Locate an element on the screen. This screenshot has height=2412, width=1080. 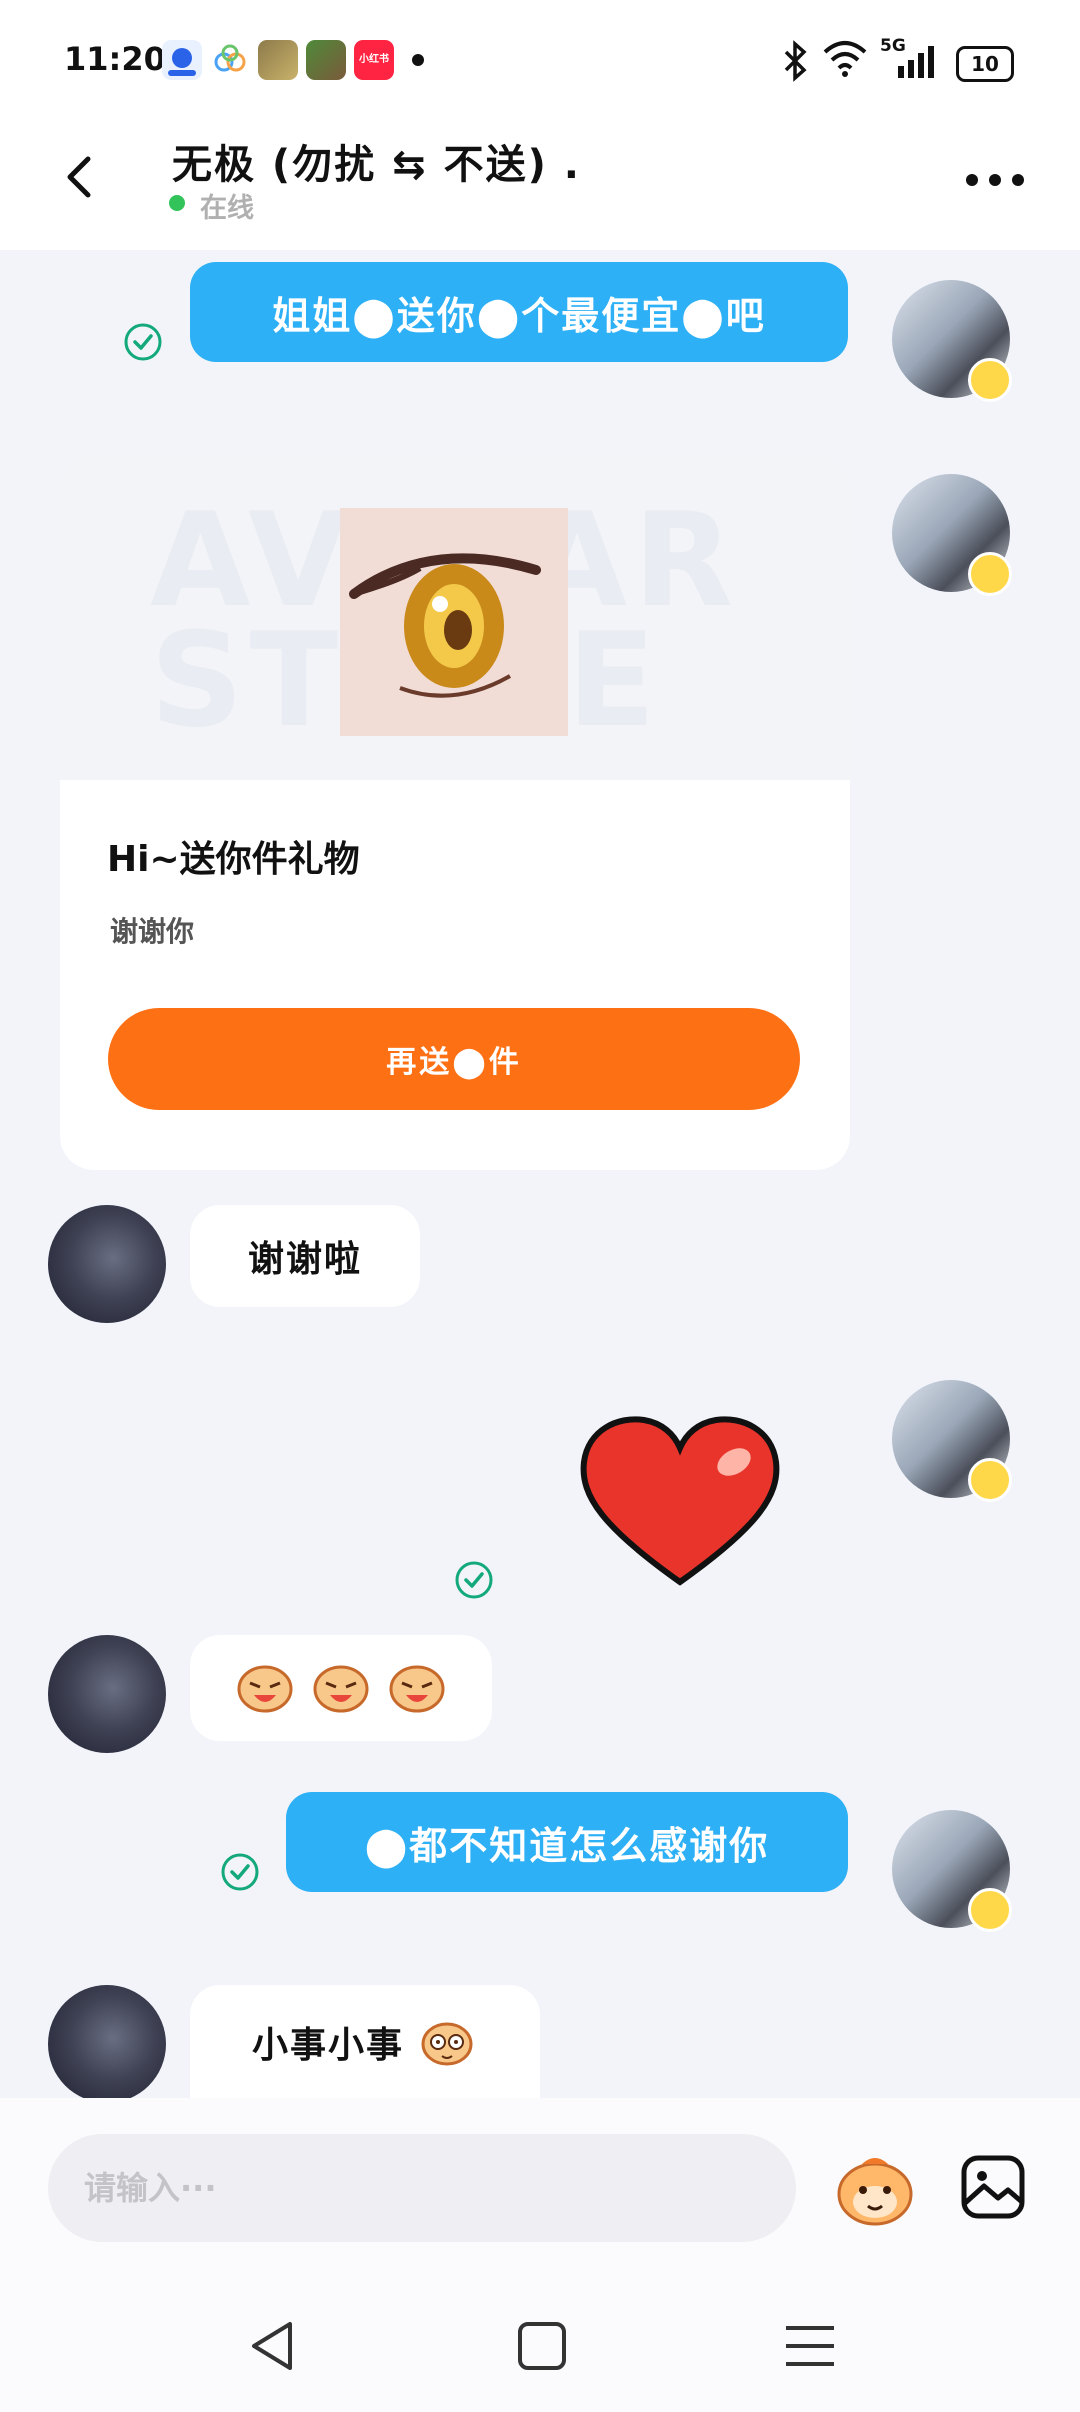
heart-sticker is located at coordinates (680, 1500).